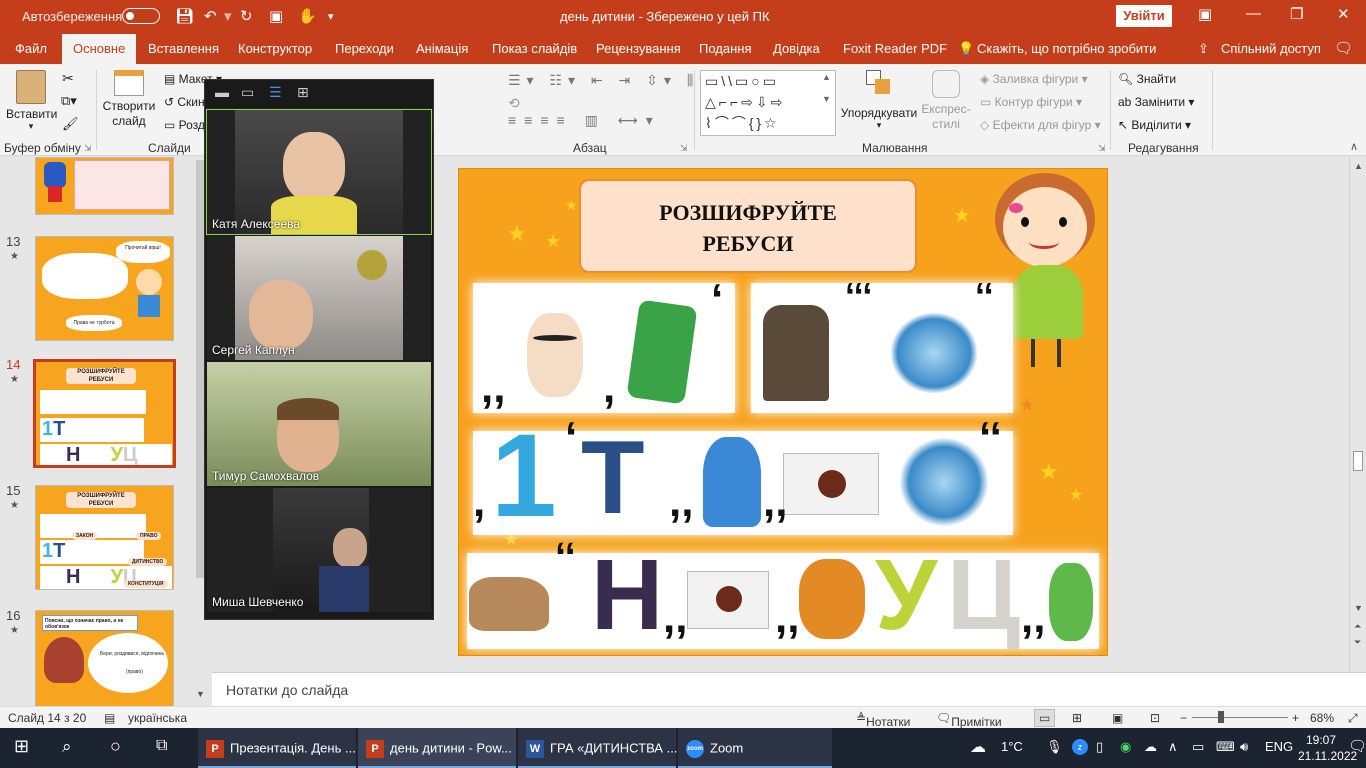 This screenshot has height=768, width=1366. I want to click on tab-view: Подання, so click(725, 48).